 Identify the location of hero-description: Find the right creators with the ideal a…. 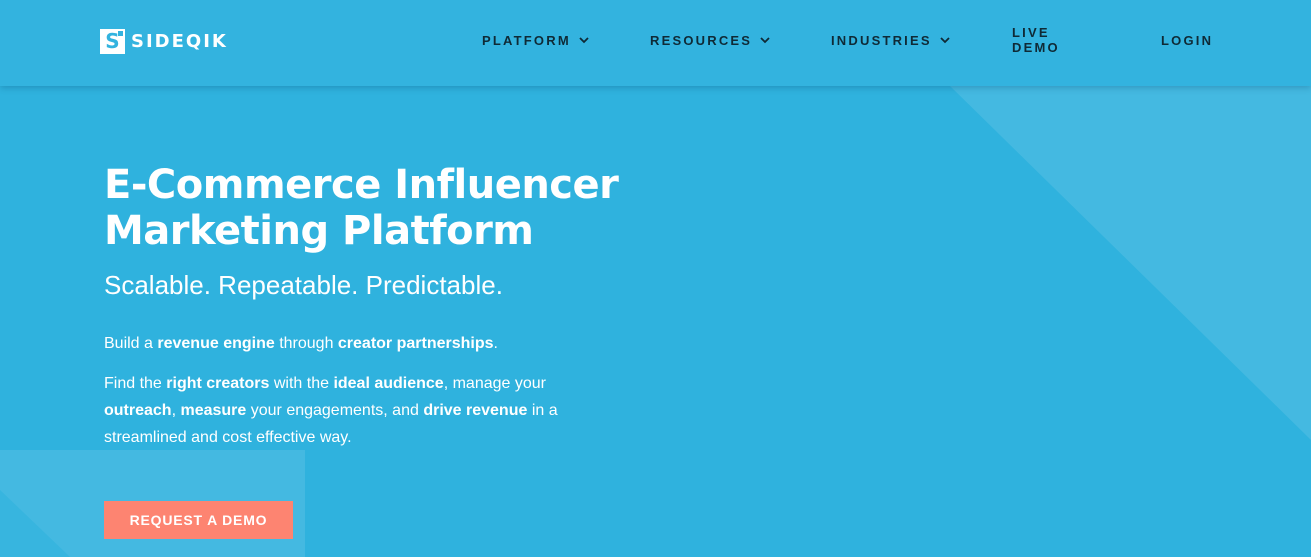
(354, 410).